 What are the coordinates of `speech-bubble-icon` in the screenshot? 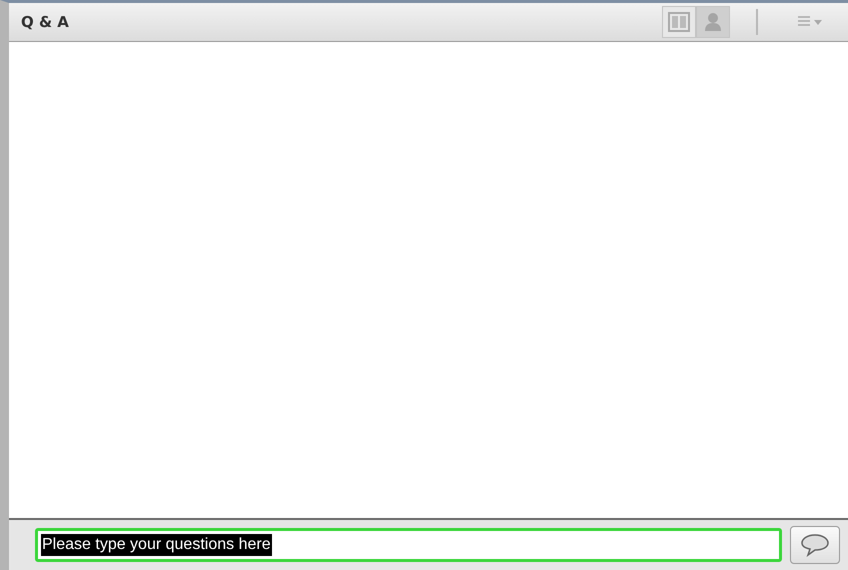 It's located at (815, 545).